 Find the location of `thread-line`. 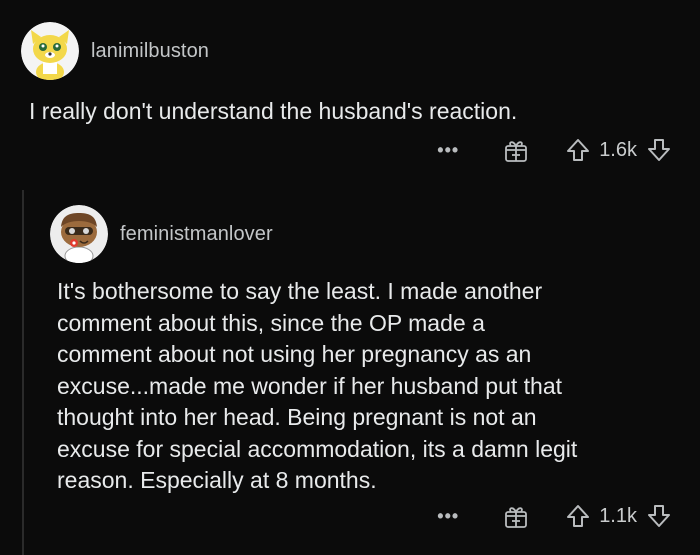

thread-line is located at coordinates (23, 372).